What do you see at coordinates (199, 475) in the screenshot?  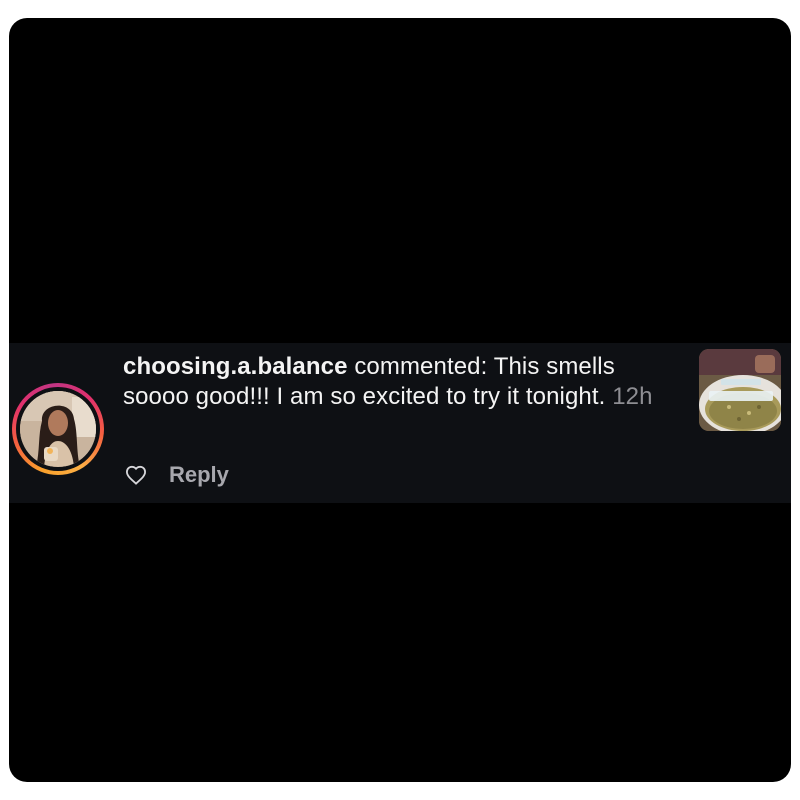 I see `reply-button: Reply` at bounding box center [199, 475].